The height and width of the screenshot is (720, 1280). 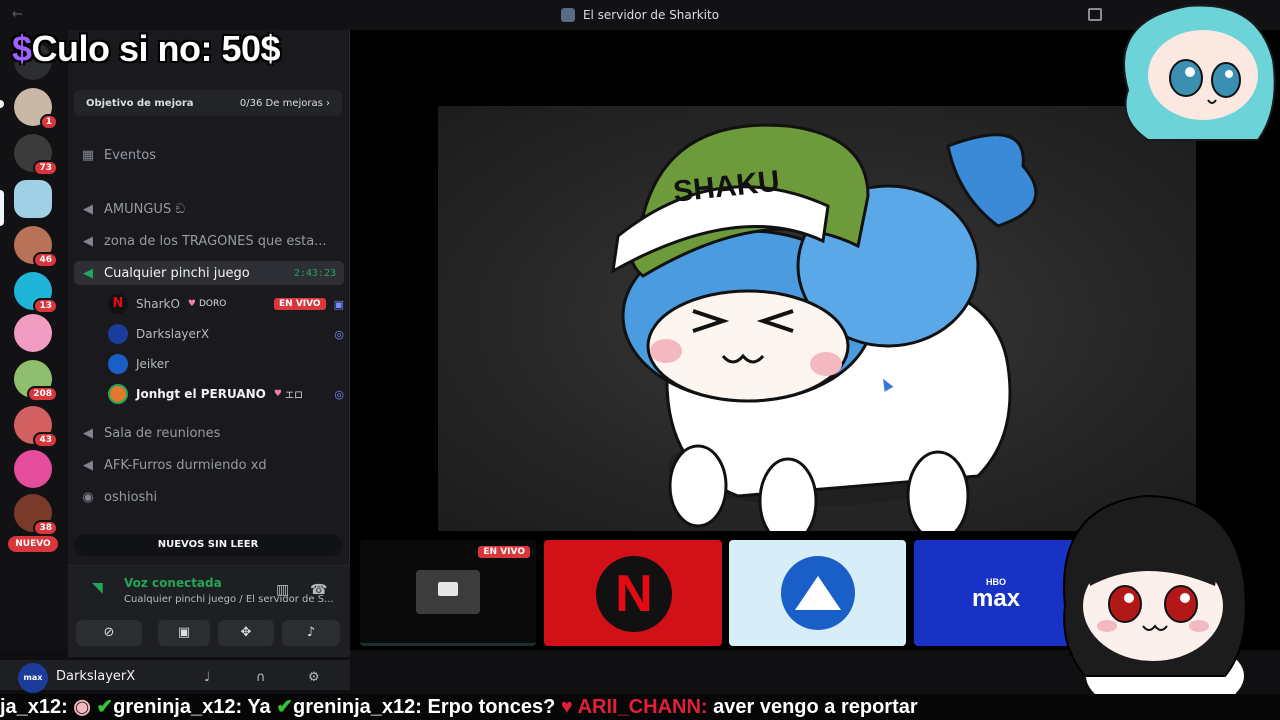 What do you see at coordinates (212, 155) in the screenshot?
I see `channel-events: ▦ Eventos` at bounding box center [212, 155].